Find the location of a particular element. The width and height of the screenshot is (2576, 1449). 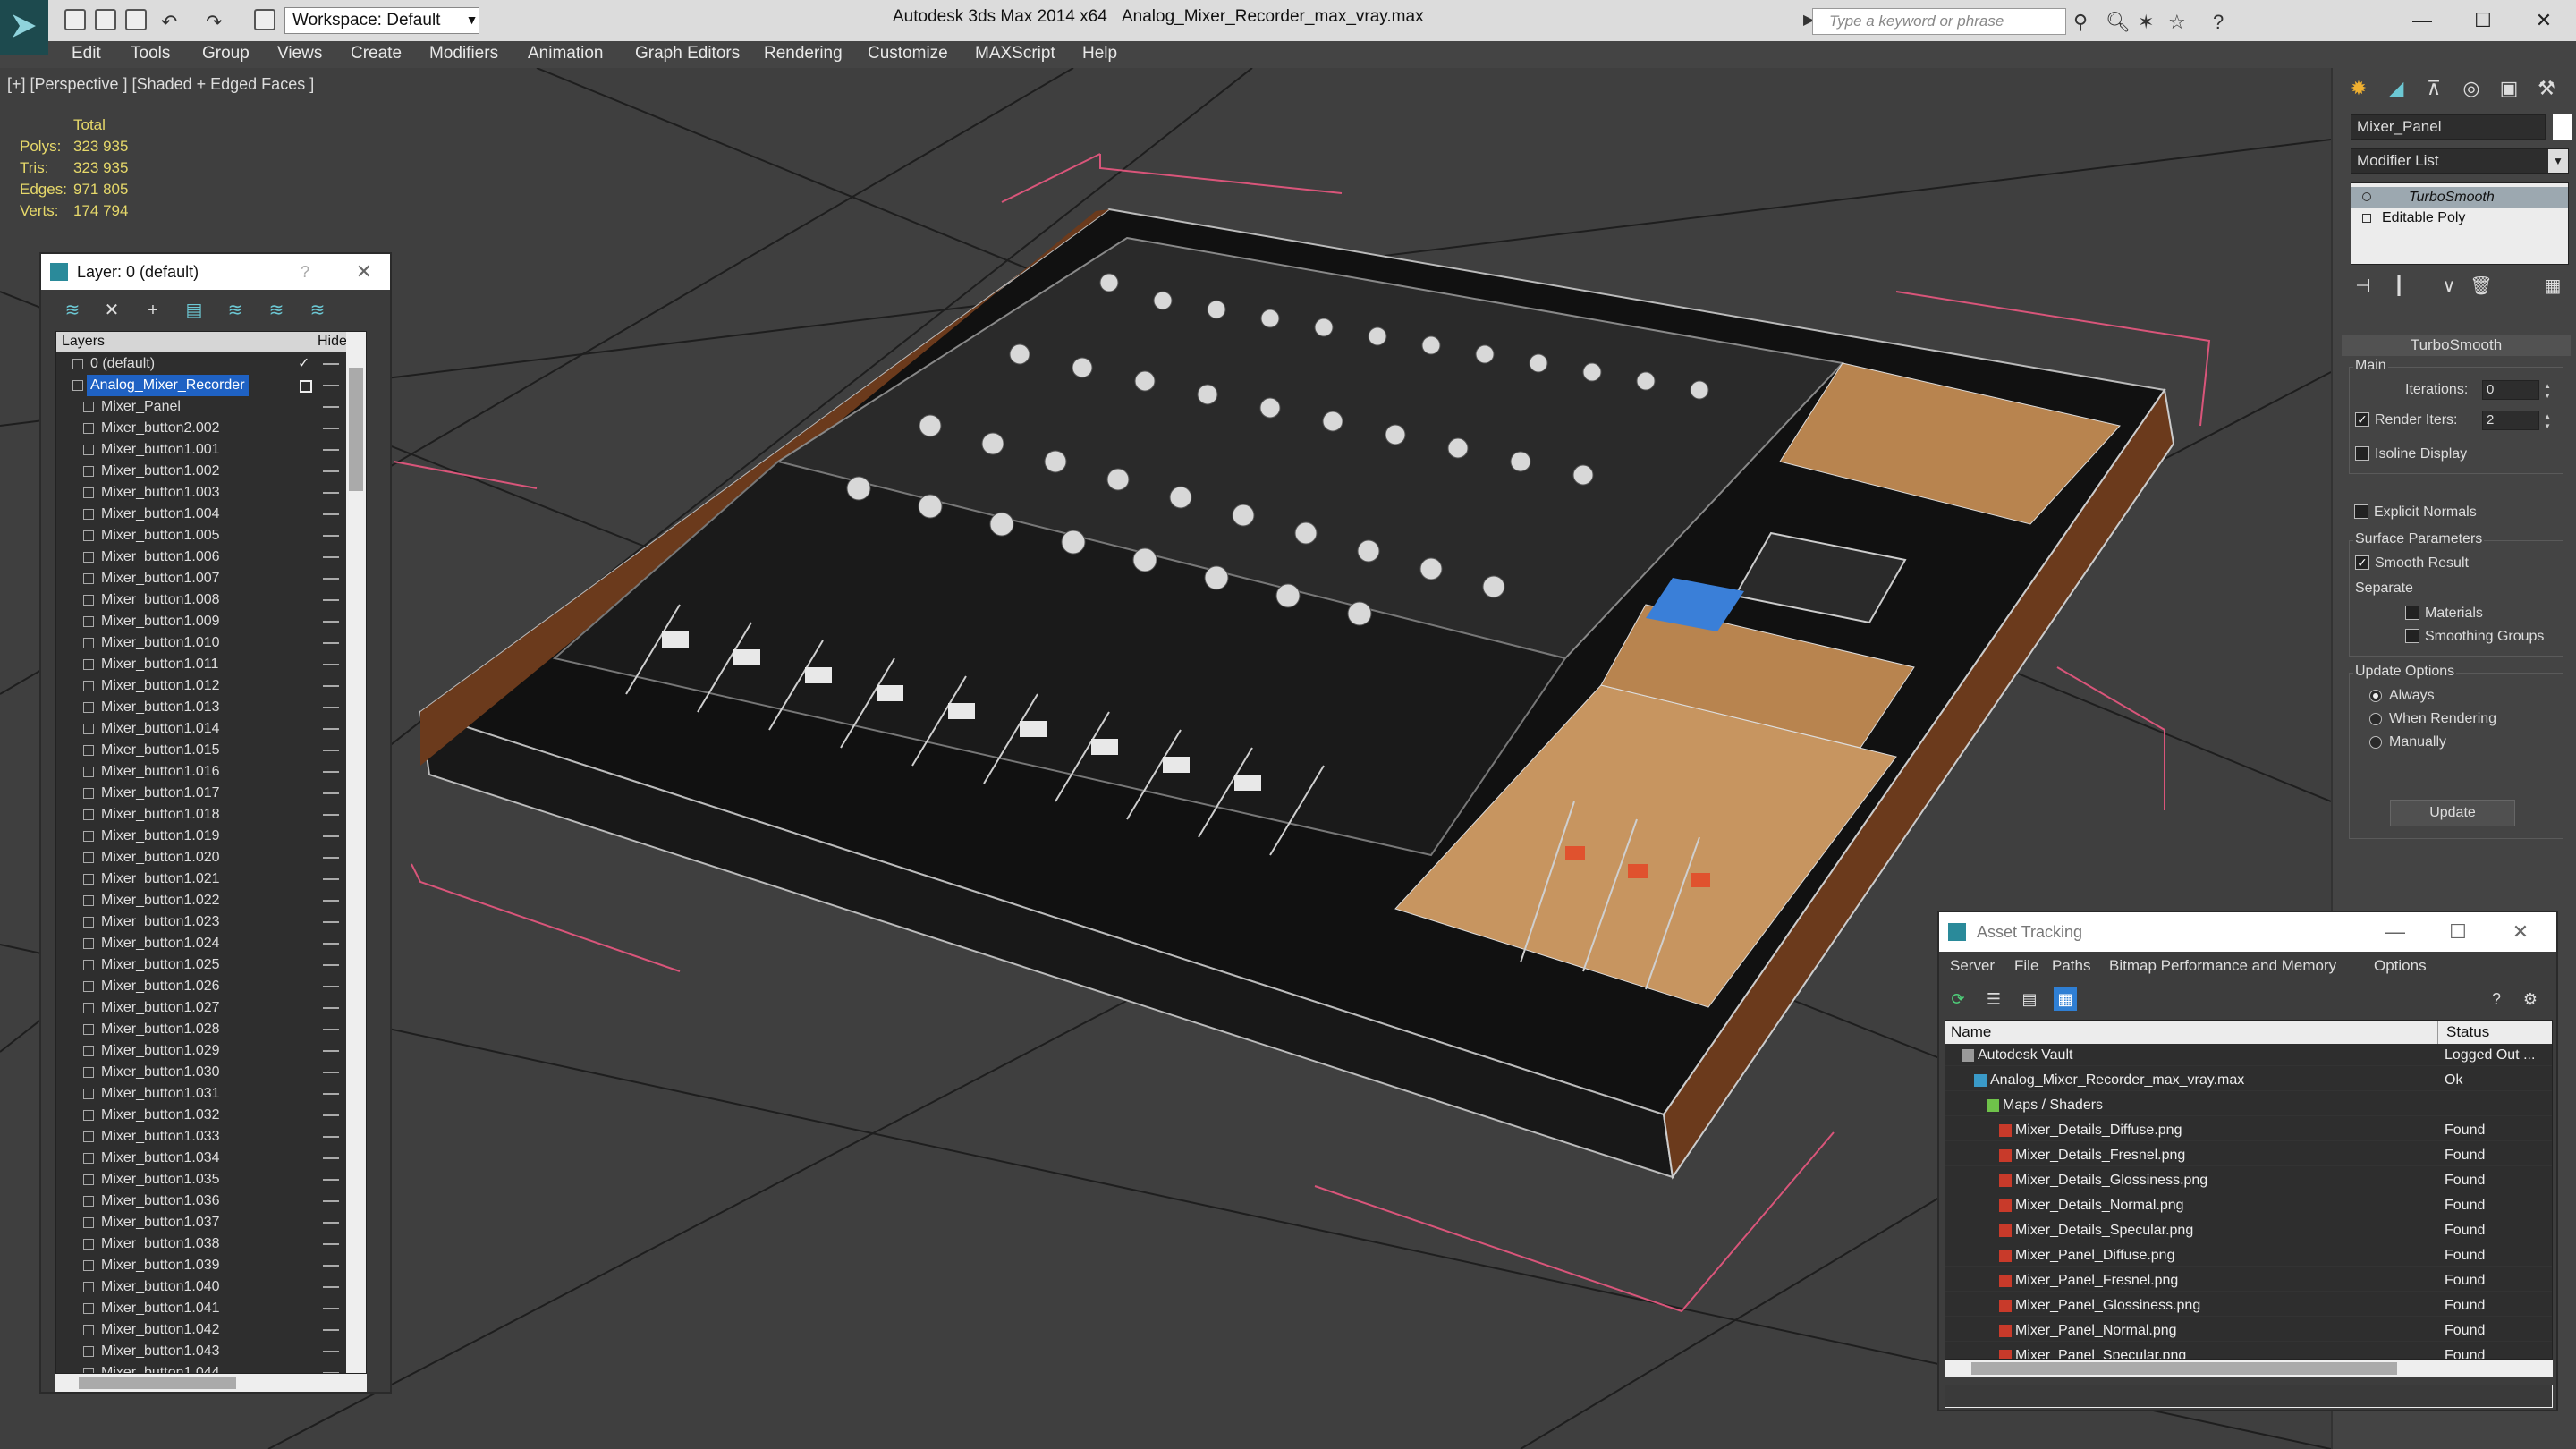

menu-tools: Tools is located at coordinates (150, 54).